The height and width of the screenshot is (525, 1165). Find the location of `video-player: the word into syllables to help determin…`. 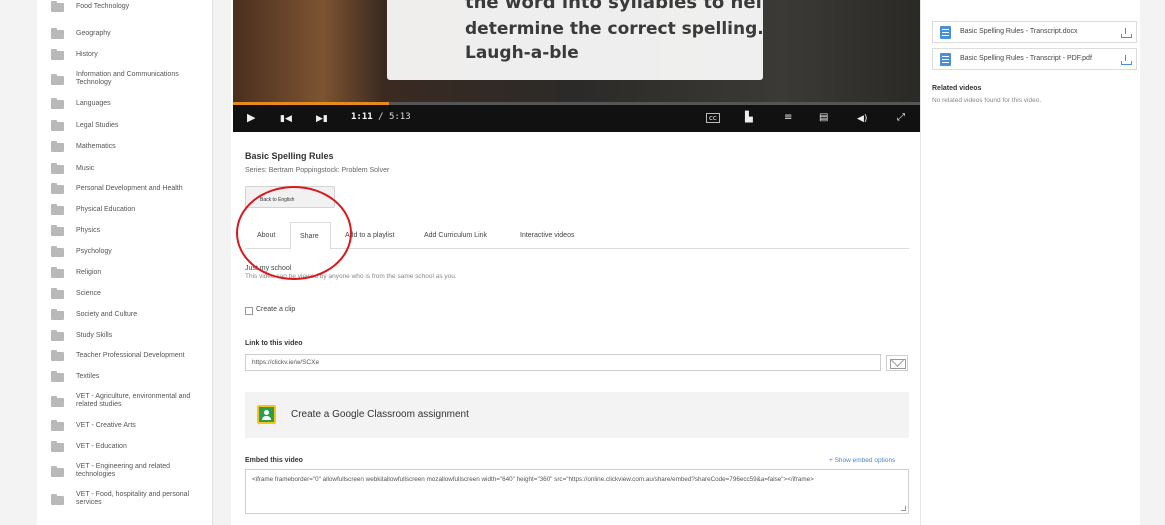

video-player: the word into syllables to help determin… is located at coordinates (576, 66).